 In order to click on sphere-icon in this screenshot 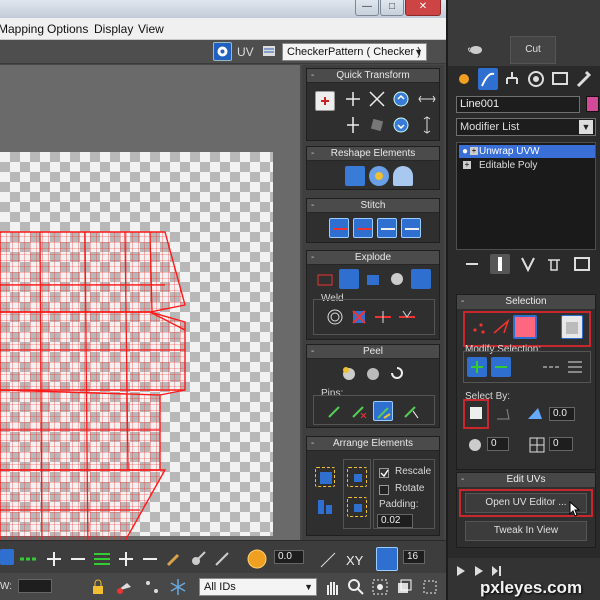, I will do `click(397, 279)`.